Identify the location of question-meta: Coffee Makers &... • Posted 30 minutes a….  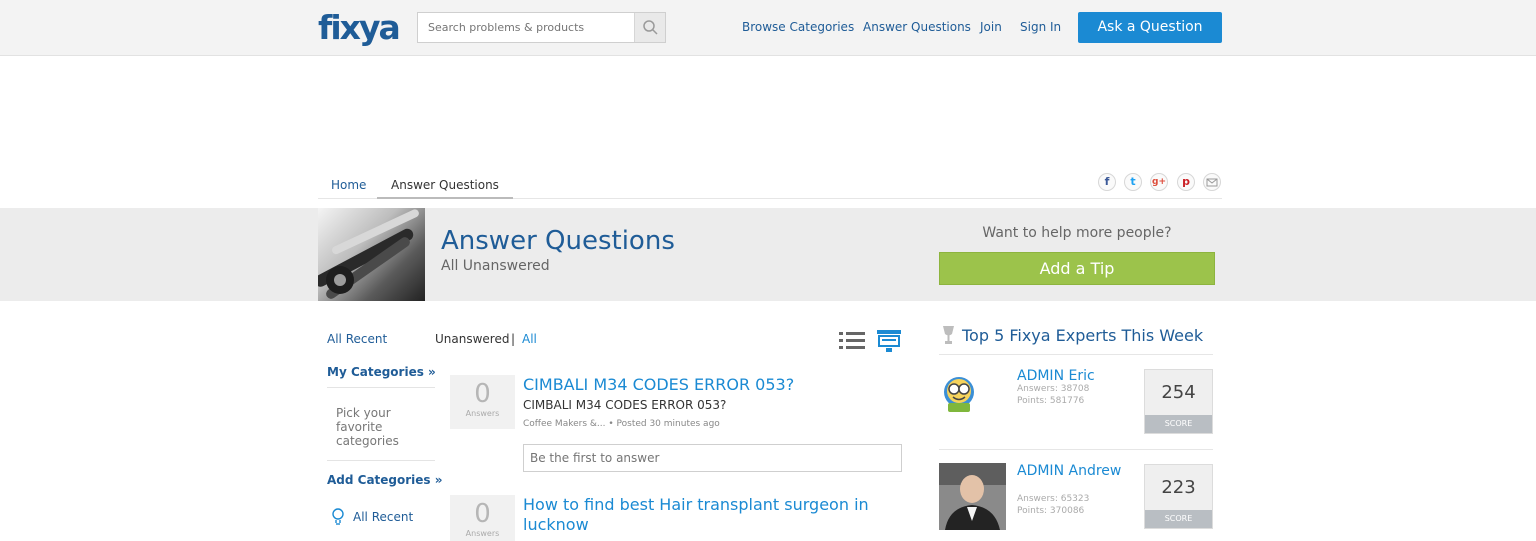
(621, 424).